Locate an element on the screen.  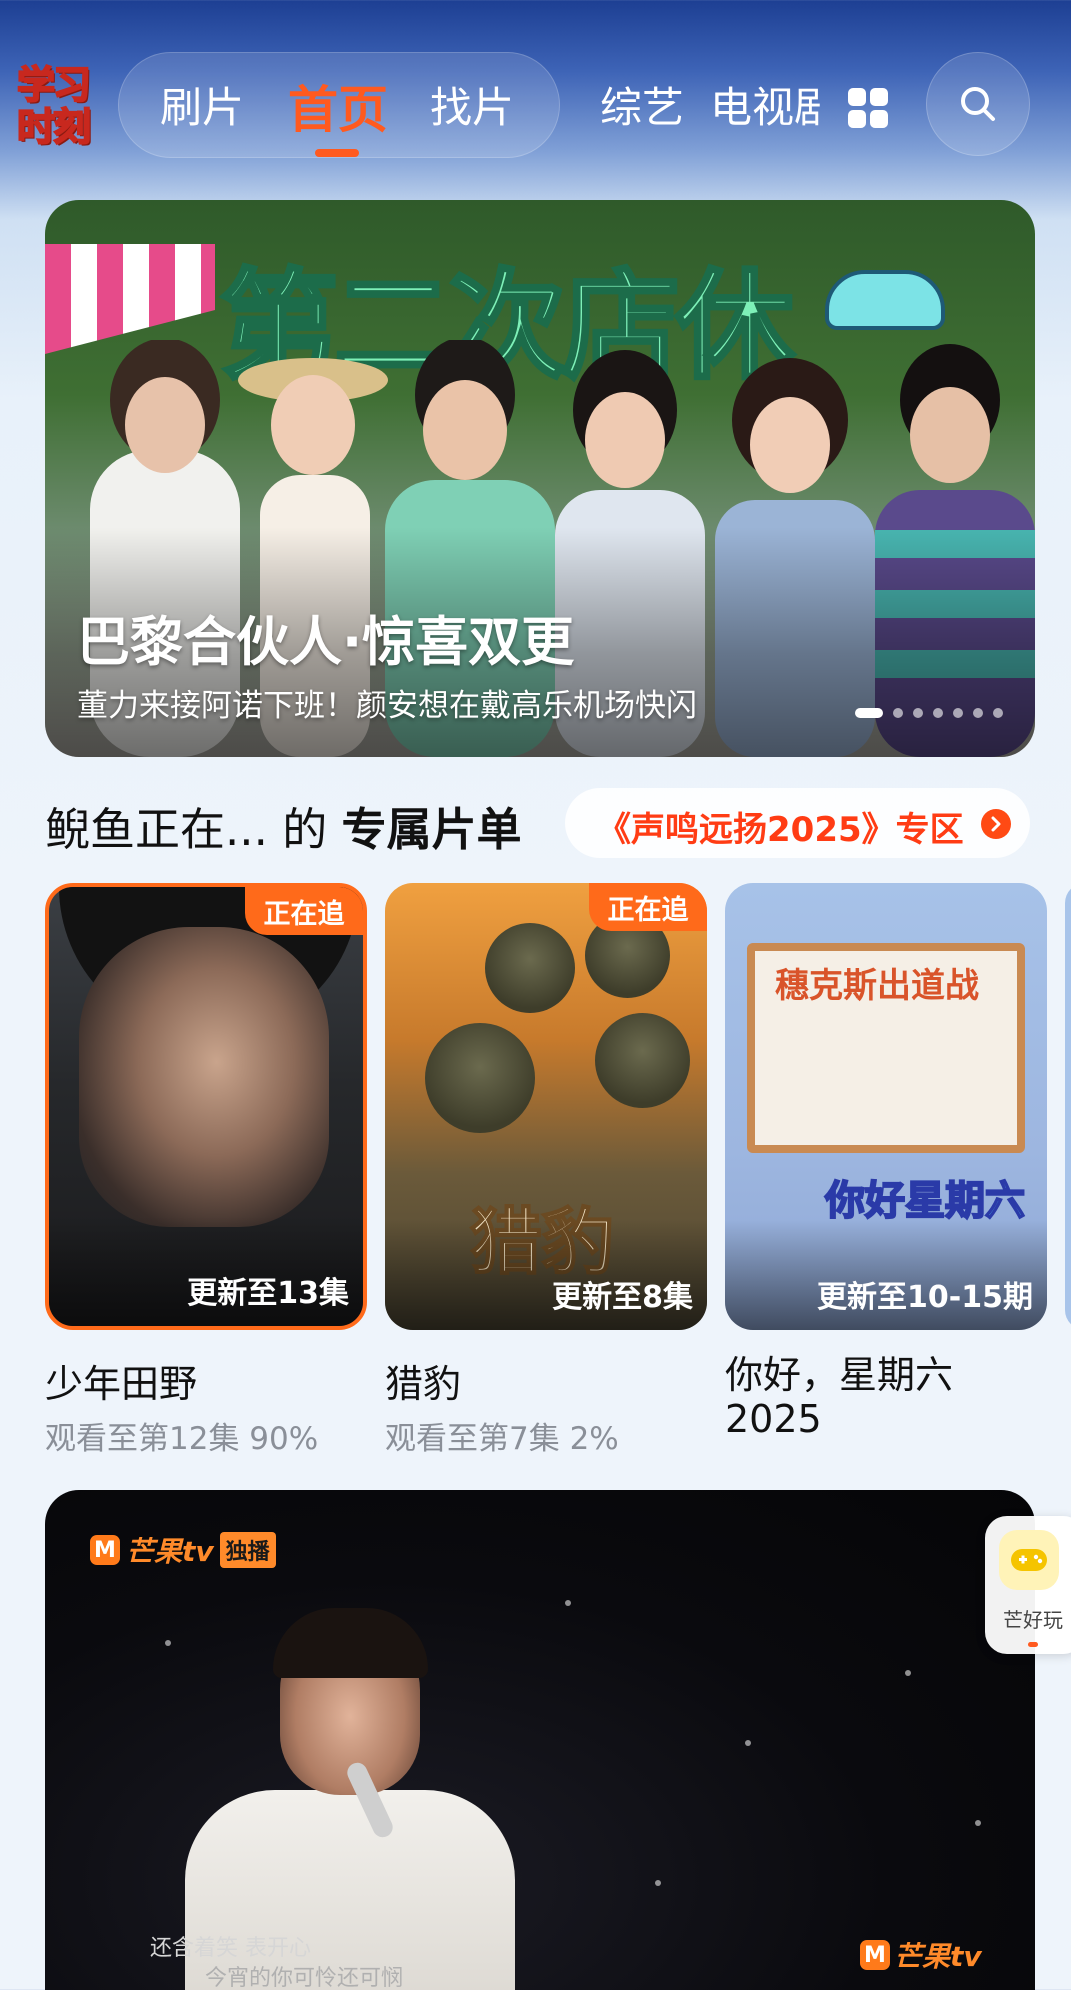
float-widget-indicator is located at coordinates (1033, 1644).